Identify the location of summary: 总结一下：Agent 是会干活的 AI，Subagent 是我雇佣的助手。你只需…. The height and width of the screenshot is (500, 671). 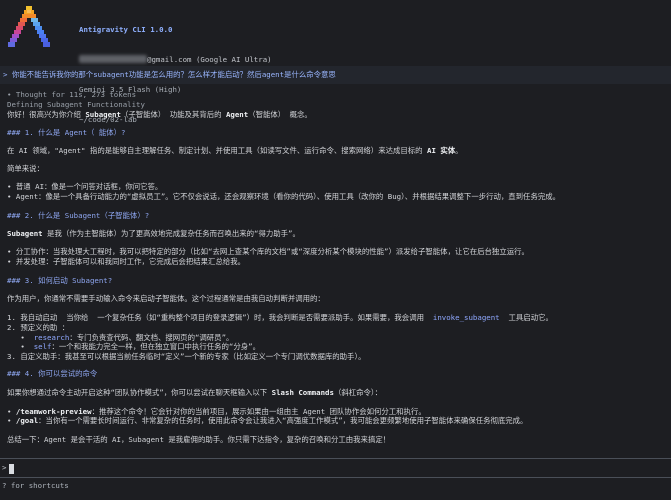
(199, 439).